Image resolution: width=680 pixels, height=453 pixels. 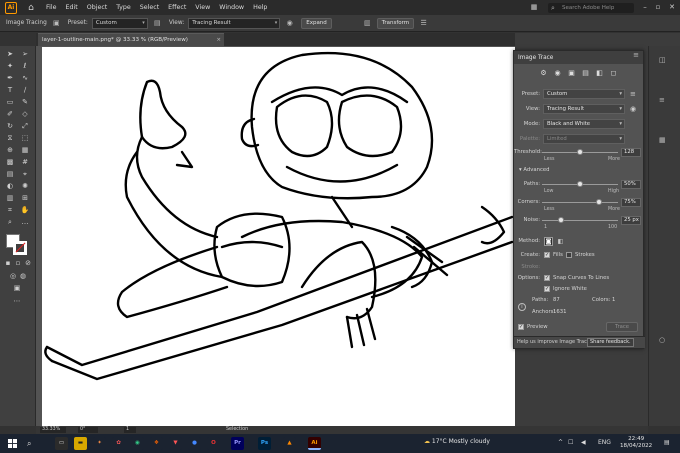 What do you see at coordinates (547, 289) in the screenshot?
I see `ignore-white-checkbox: ✓` at bounding box center [547, 289].